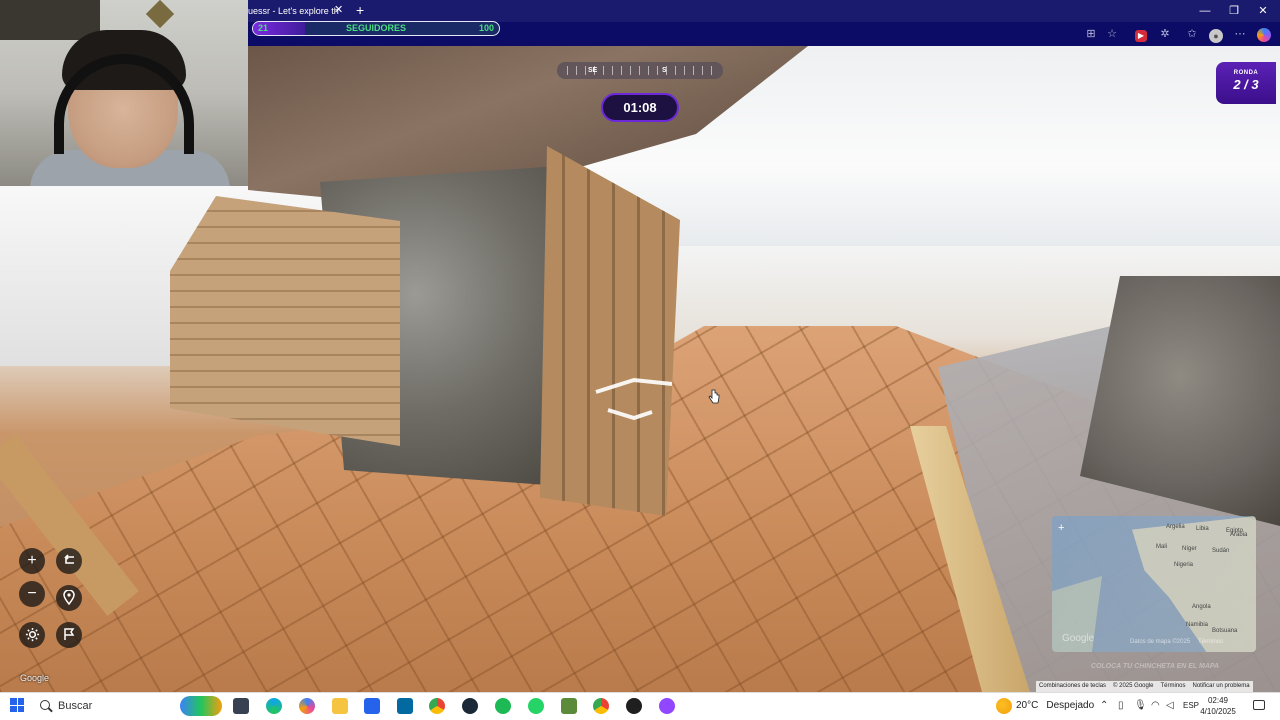 This screenshot has width=1280, height=720. I want to click on hand-cursor-icon, so click(714, 396).